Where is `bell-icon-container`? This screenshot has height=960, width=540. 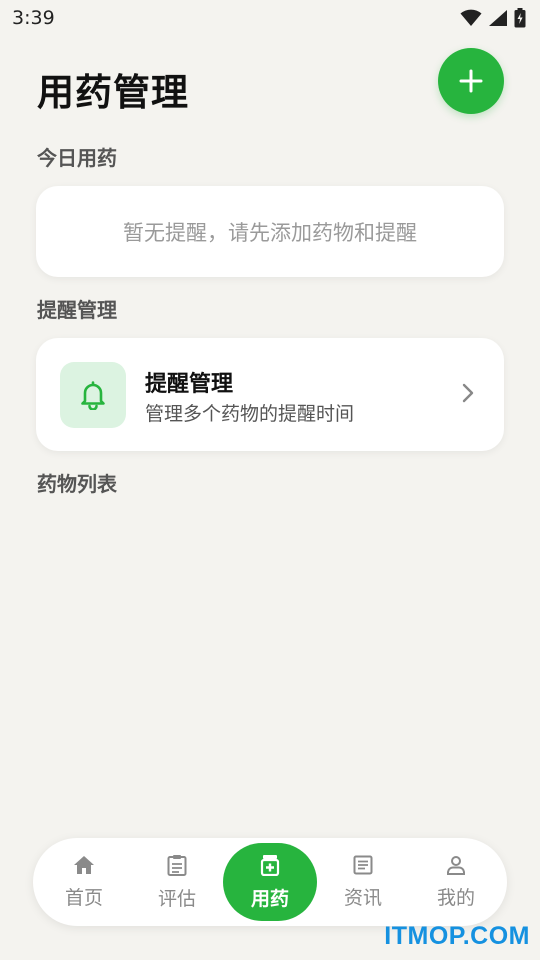 bell-icon-container is located at coordinates (93, 395).